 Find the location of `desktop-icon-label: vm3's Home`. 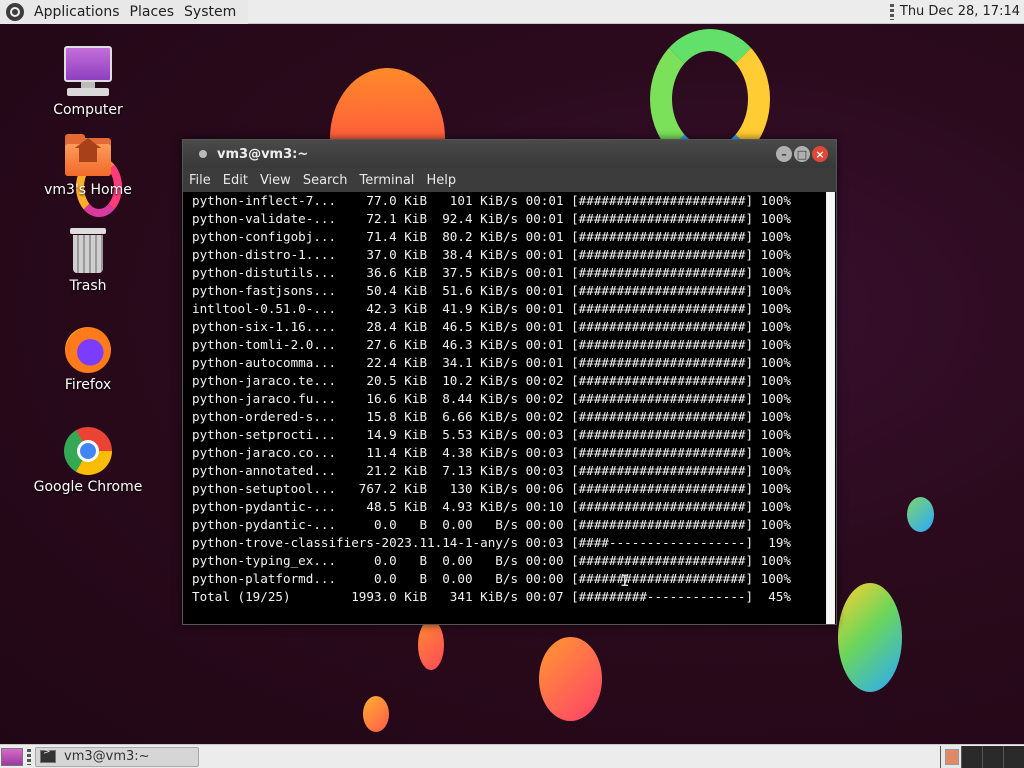

desktop-icon-label: vm3's Home is located at coordinates (88, 190).